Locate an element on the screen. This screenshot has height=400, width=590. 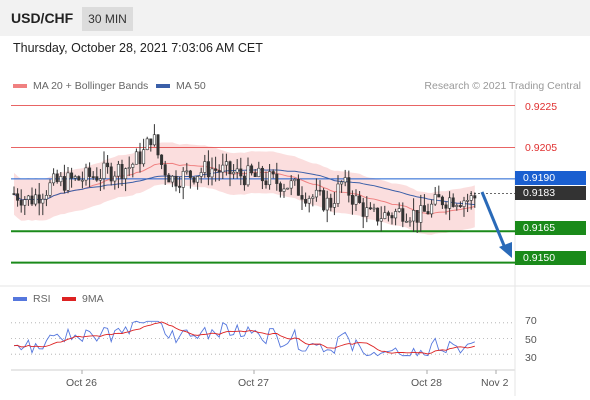
resistance-2-label: 0.9225 is located at coordinates (541, 107).